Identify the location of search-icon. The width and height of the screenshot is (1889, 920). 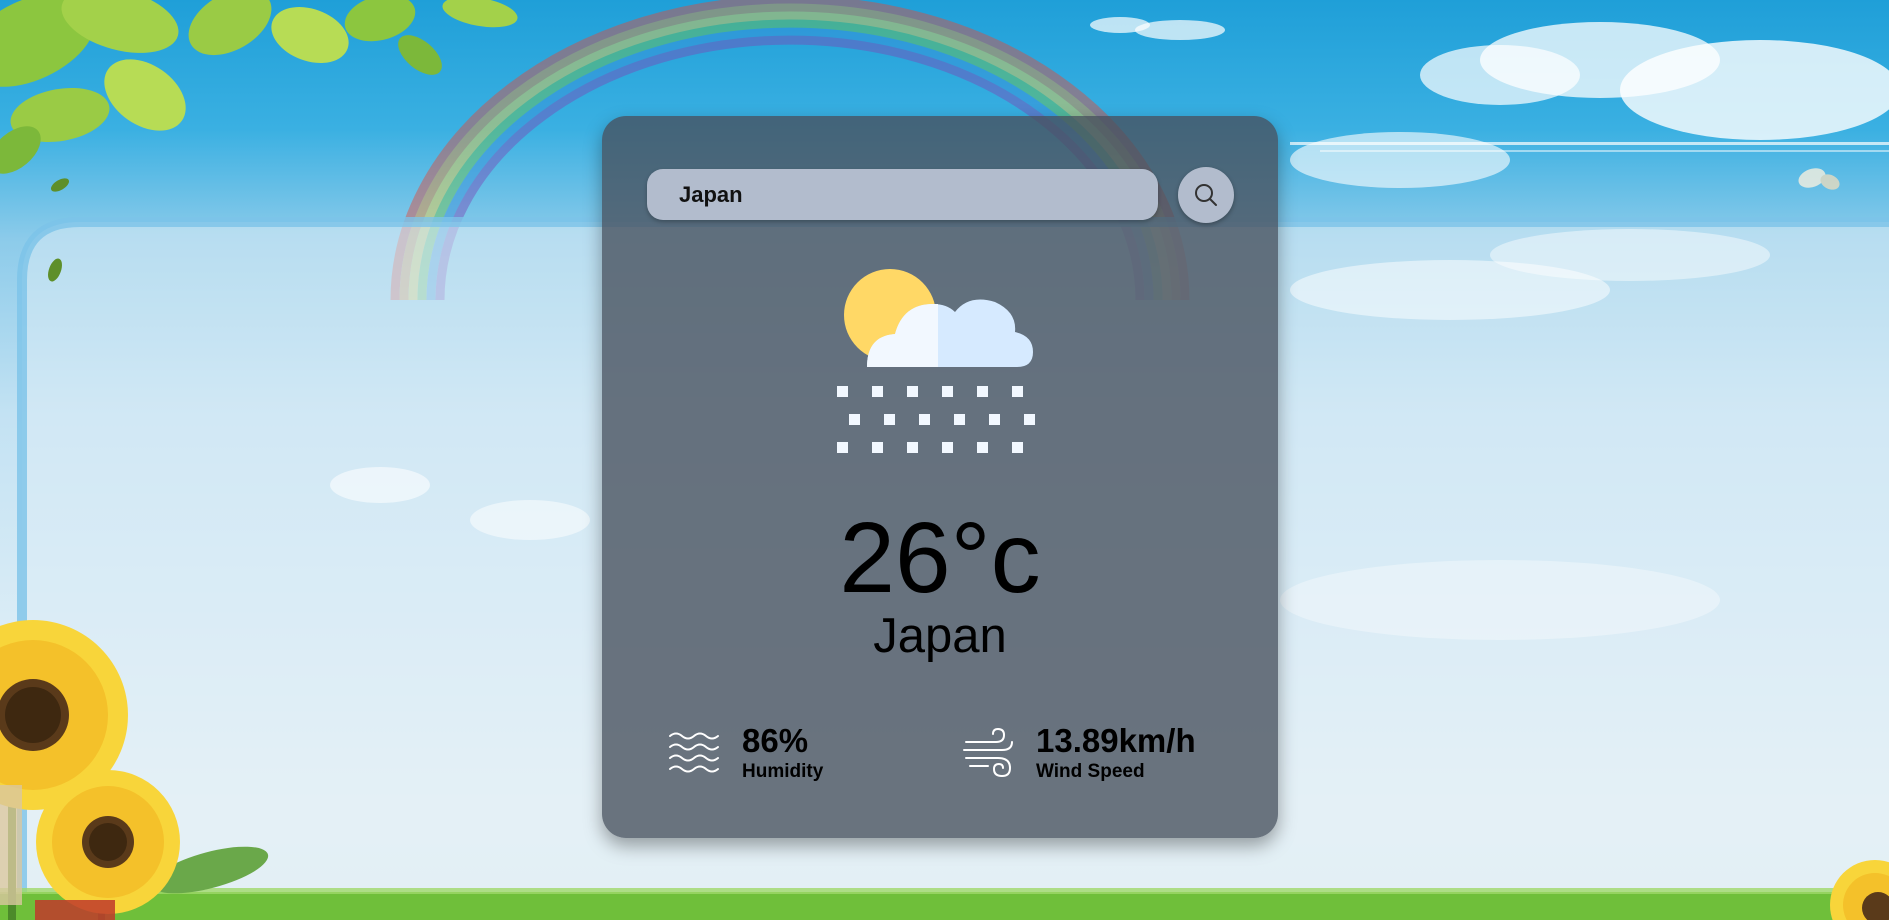
(1206, 195).